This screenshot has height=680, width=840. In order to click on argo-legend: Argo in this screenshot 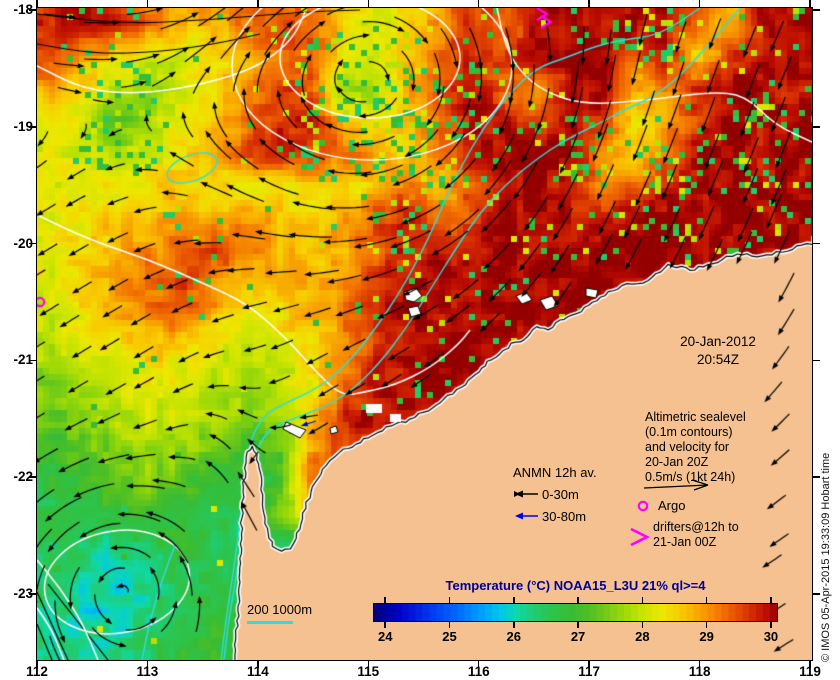, I will do `click(660, 506)`.